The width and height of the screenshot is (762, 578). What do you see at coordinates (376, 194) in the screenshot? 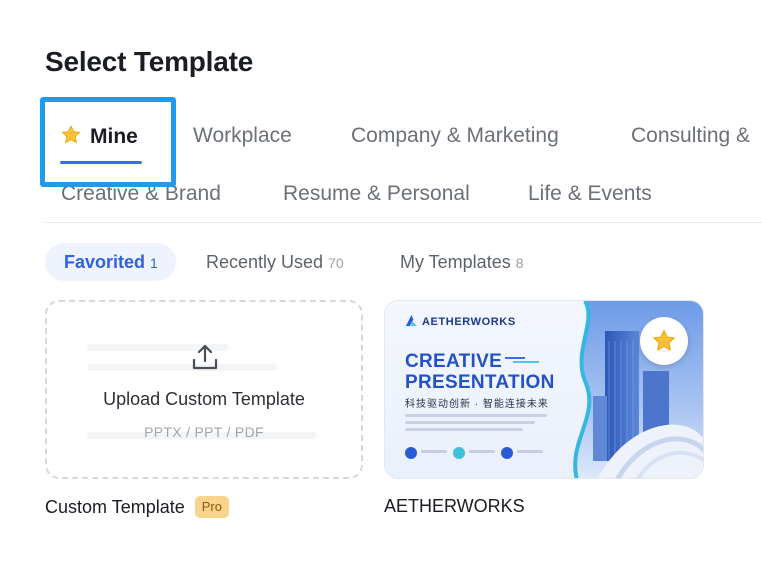
I see `tab-resume-personal: Resume & Personal` at bounding box center [376, 194].